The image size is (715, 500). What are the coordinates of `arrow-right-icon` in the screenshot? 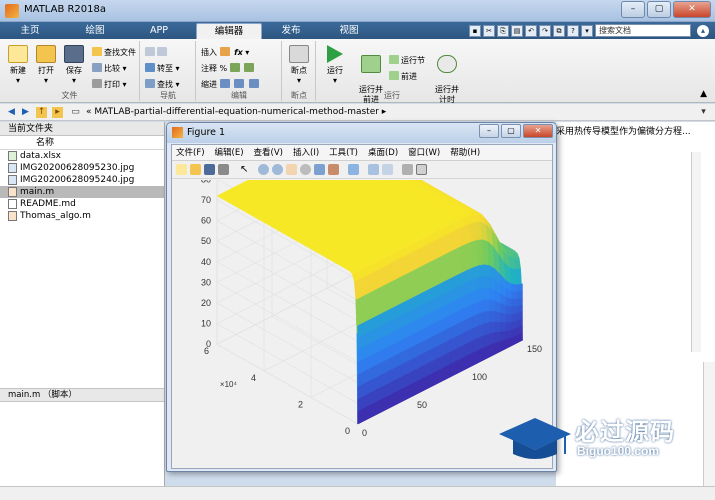 It's located at (162, 51).